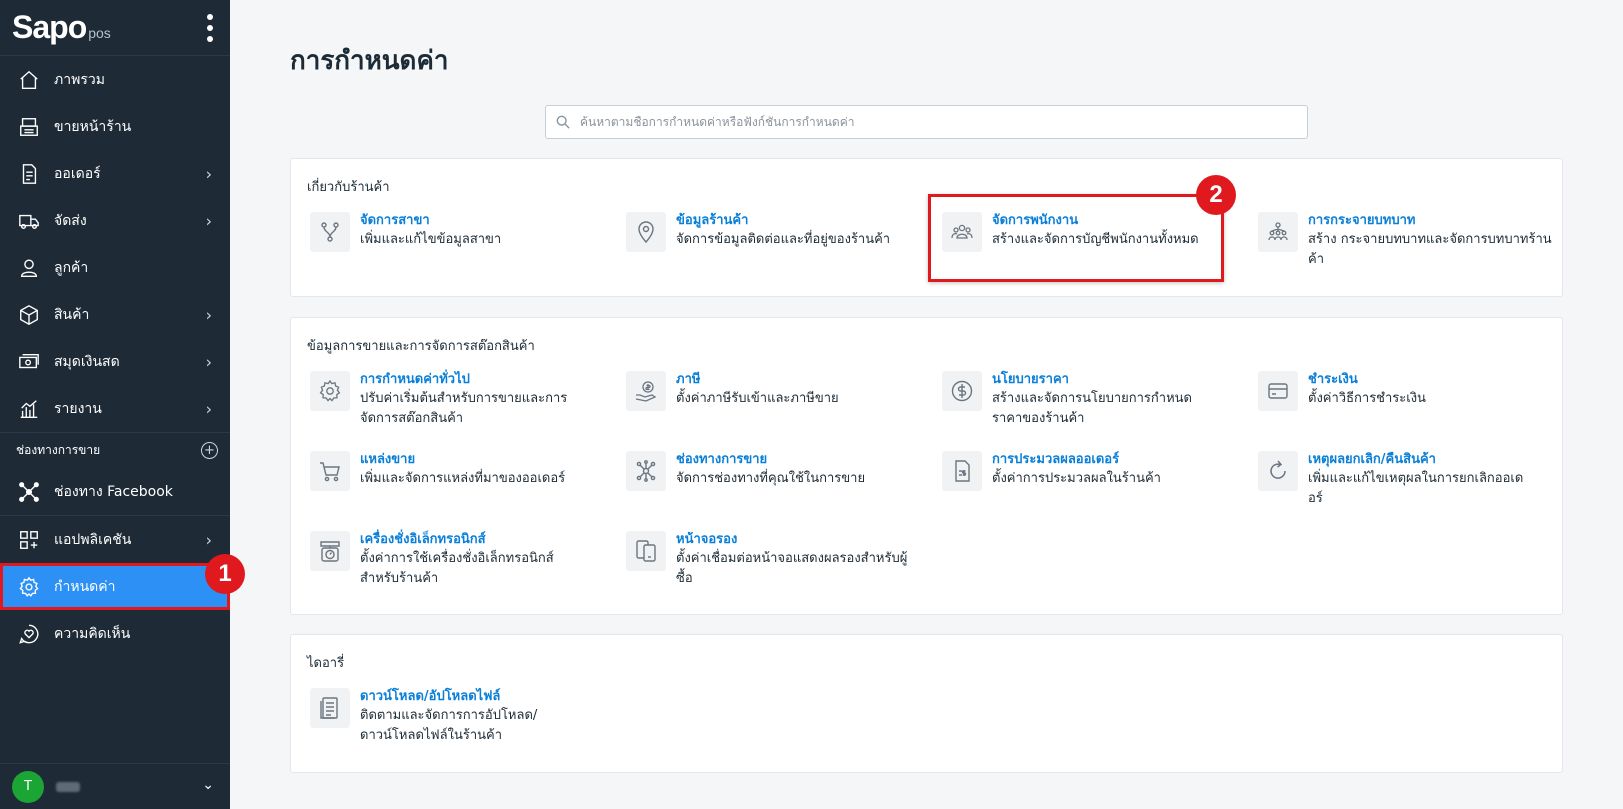 The image size is (1623, 809). I want to click on setting-title: นโยบายราคา, so click(1107, 380).